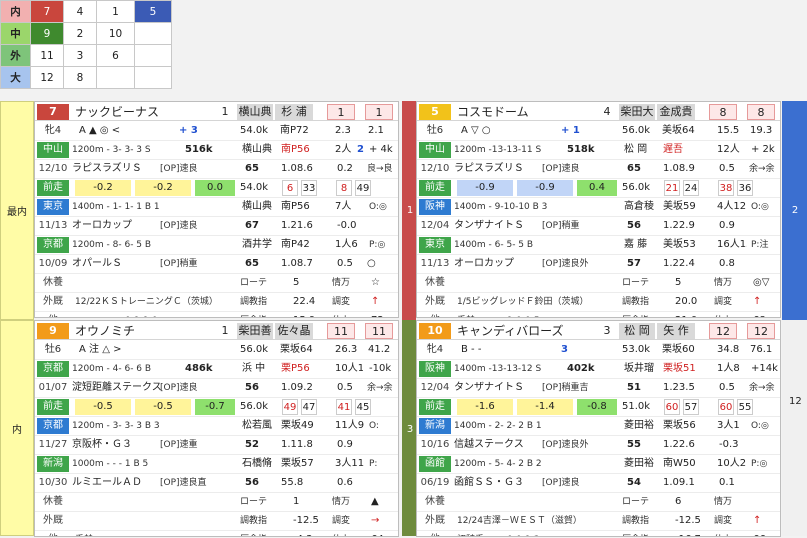  I want to click on prev-h: 60, so click(672, 407).